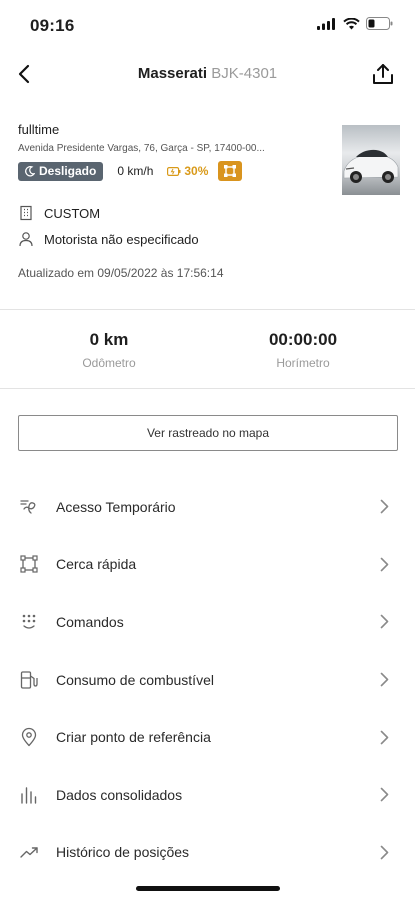 The height and width of the screenshot is (900, 415). I want to click on menu-item-commands: Comandos, so click(207, 622).